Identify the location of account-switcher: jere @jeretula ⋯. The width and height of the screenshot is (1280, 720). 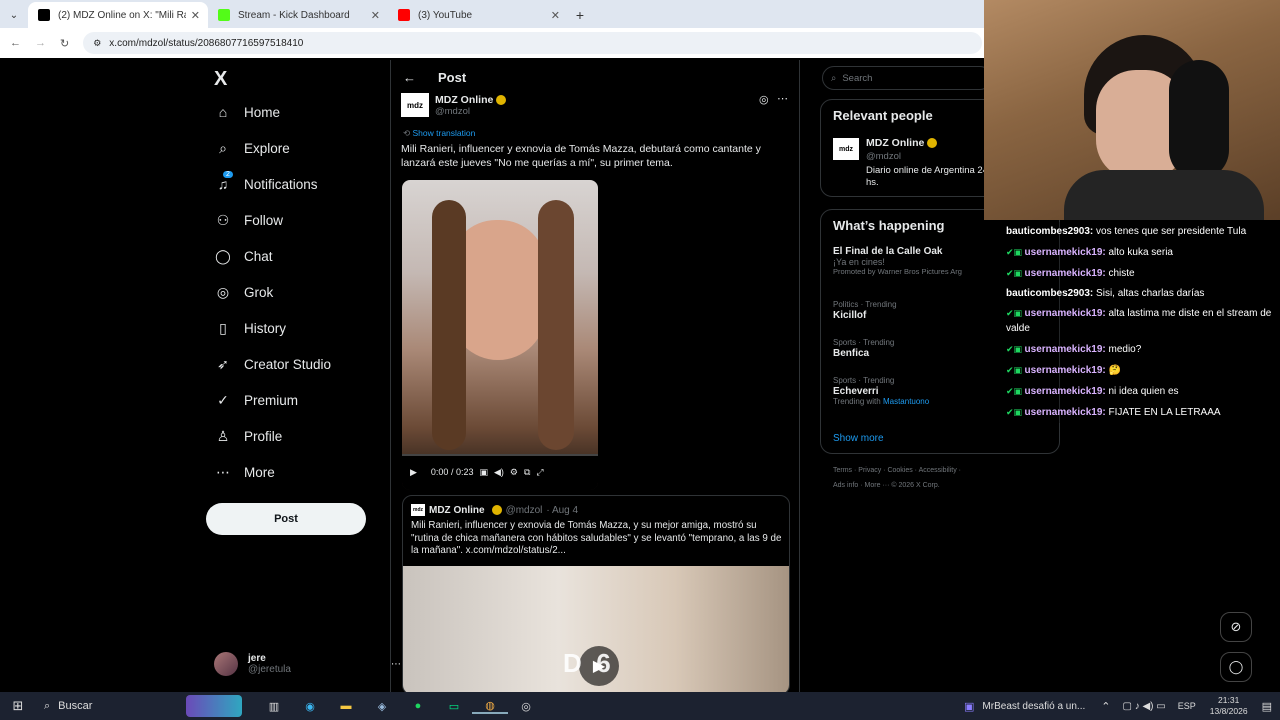
(307, 664).